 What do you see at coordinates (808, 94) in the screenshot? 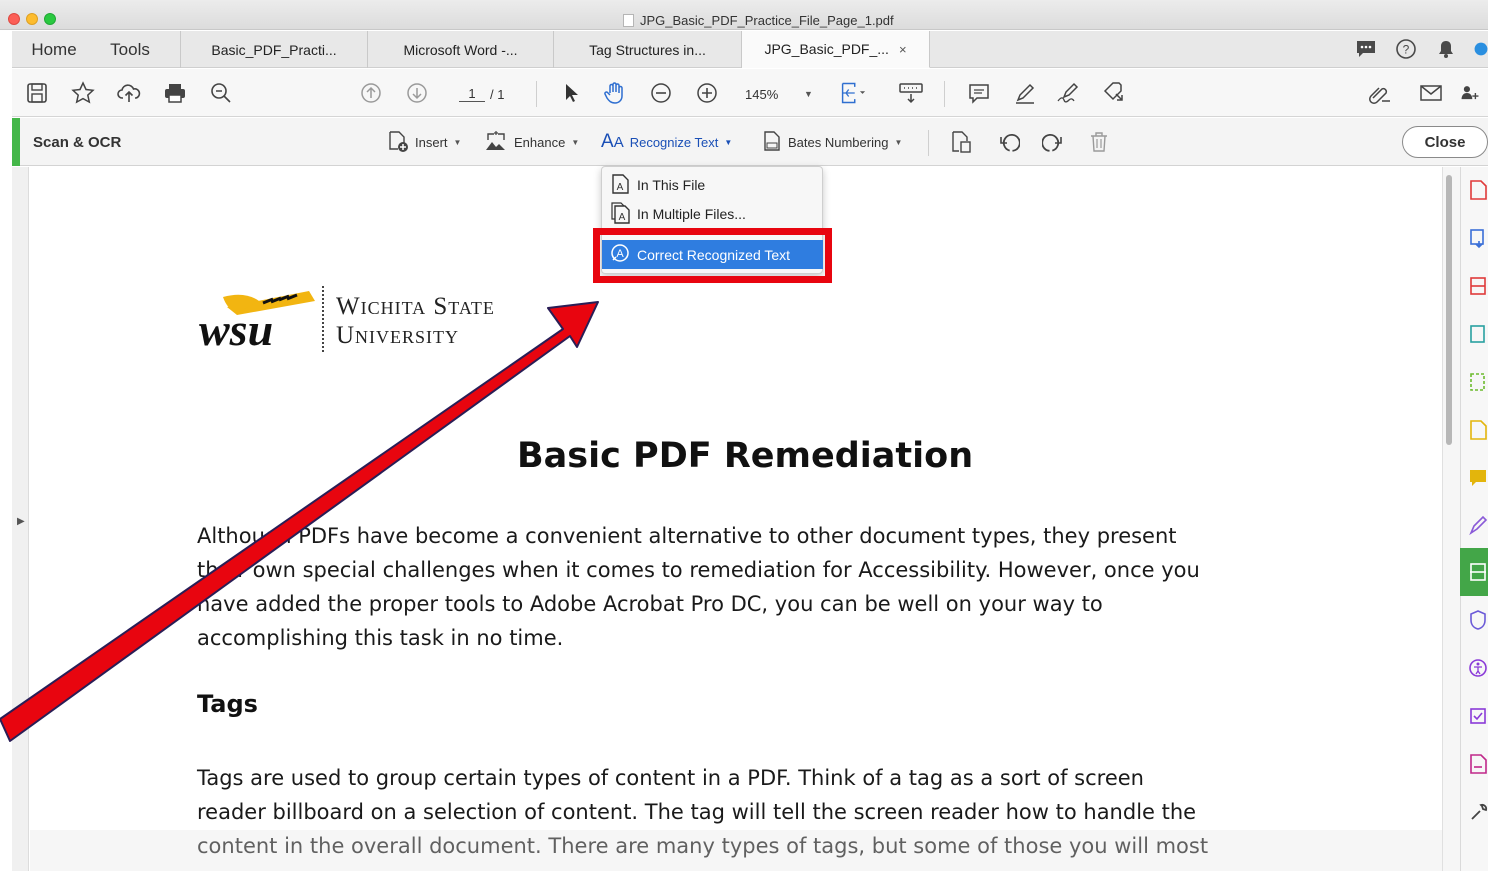
I see `zoom-dropdown-caret-icon: ▼` at bounding box center [808, 94].